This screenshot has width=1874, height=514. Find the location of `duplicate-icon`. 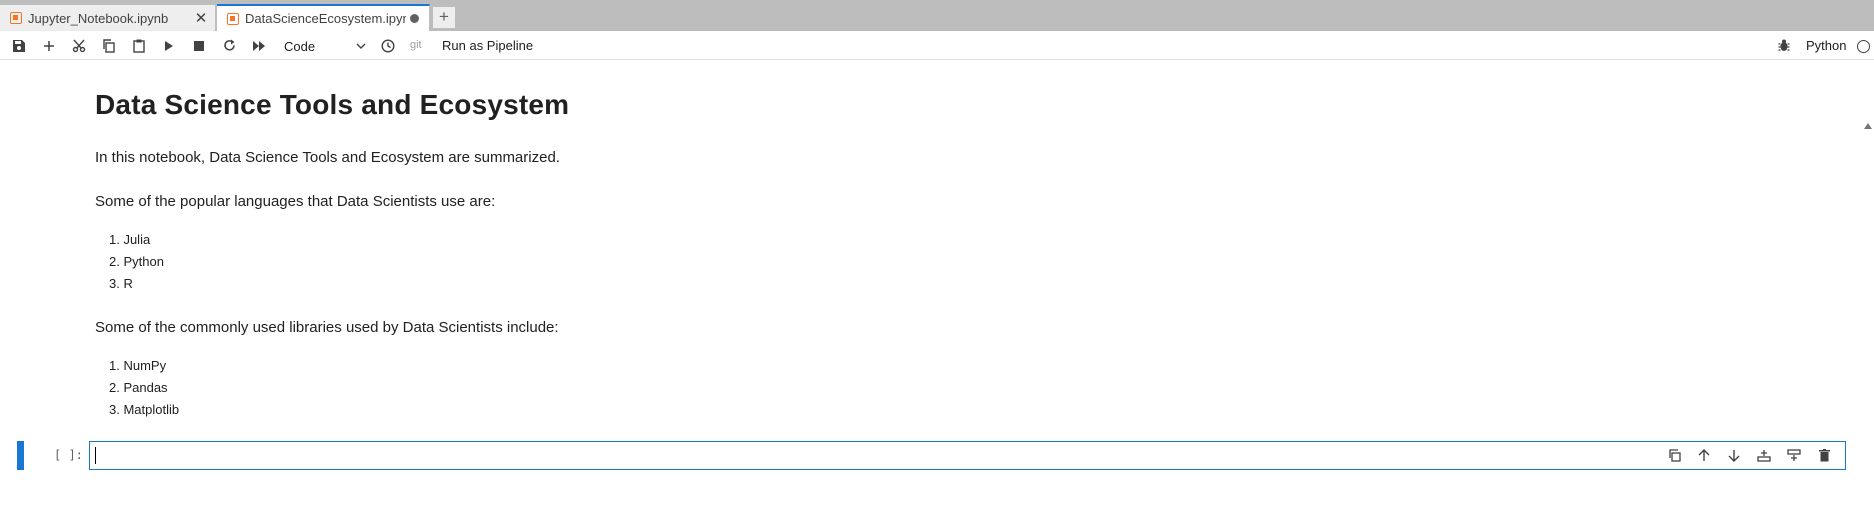

duplicate-icon is located at coordinates (1674, 455).